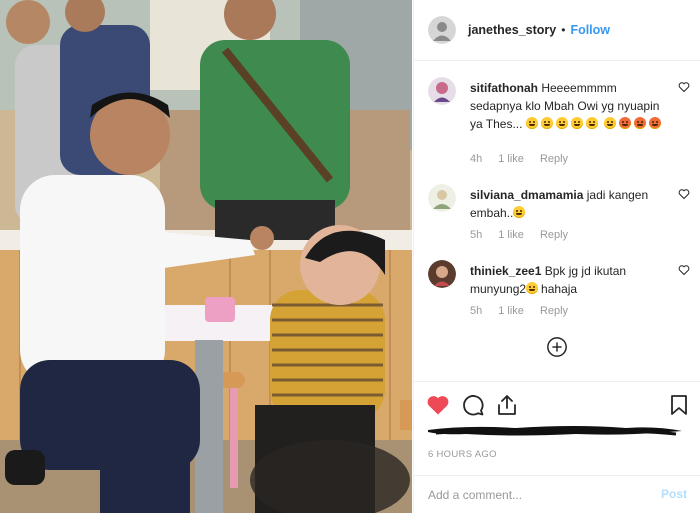 Image resolution: width=700 pixels, height=513 pixels. I want to click on post-timestamp: 6 HOURS AGO, so click(462, 454).